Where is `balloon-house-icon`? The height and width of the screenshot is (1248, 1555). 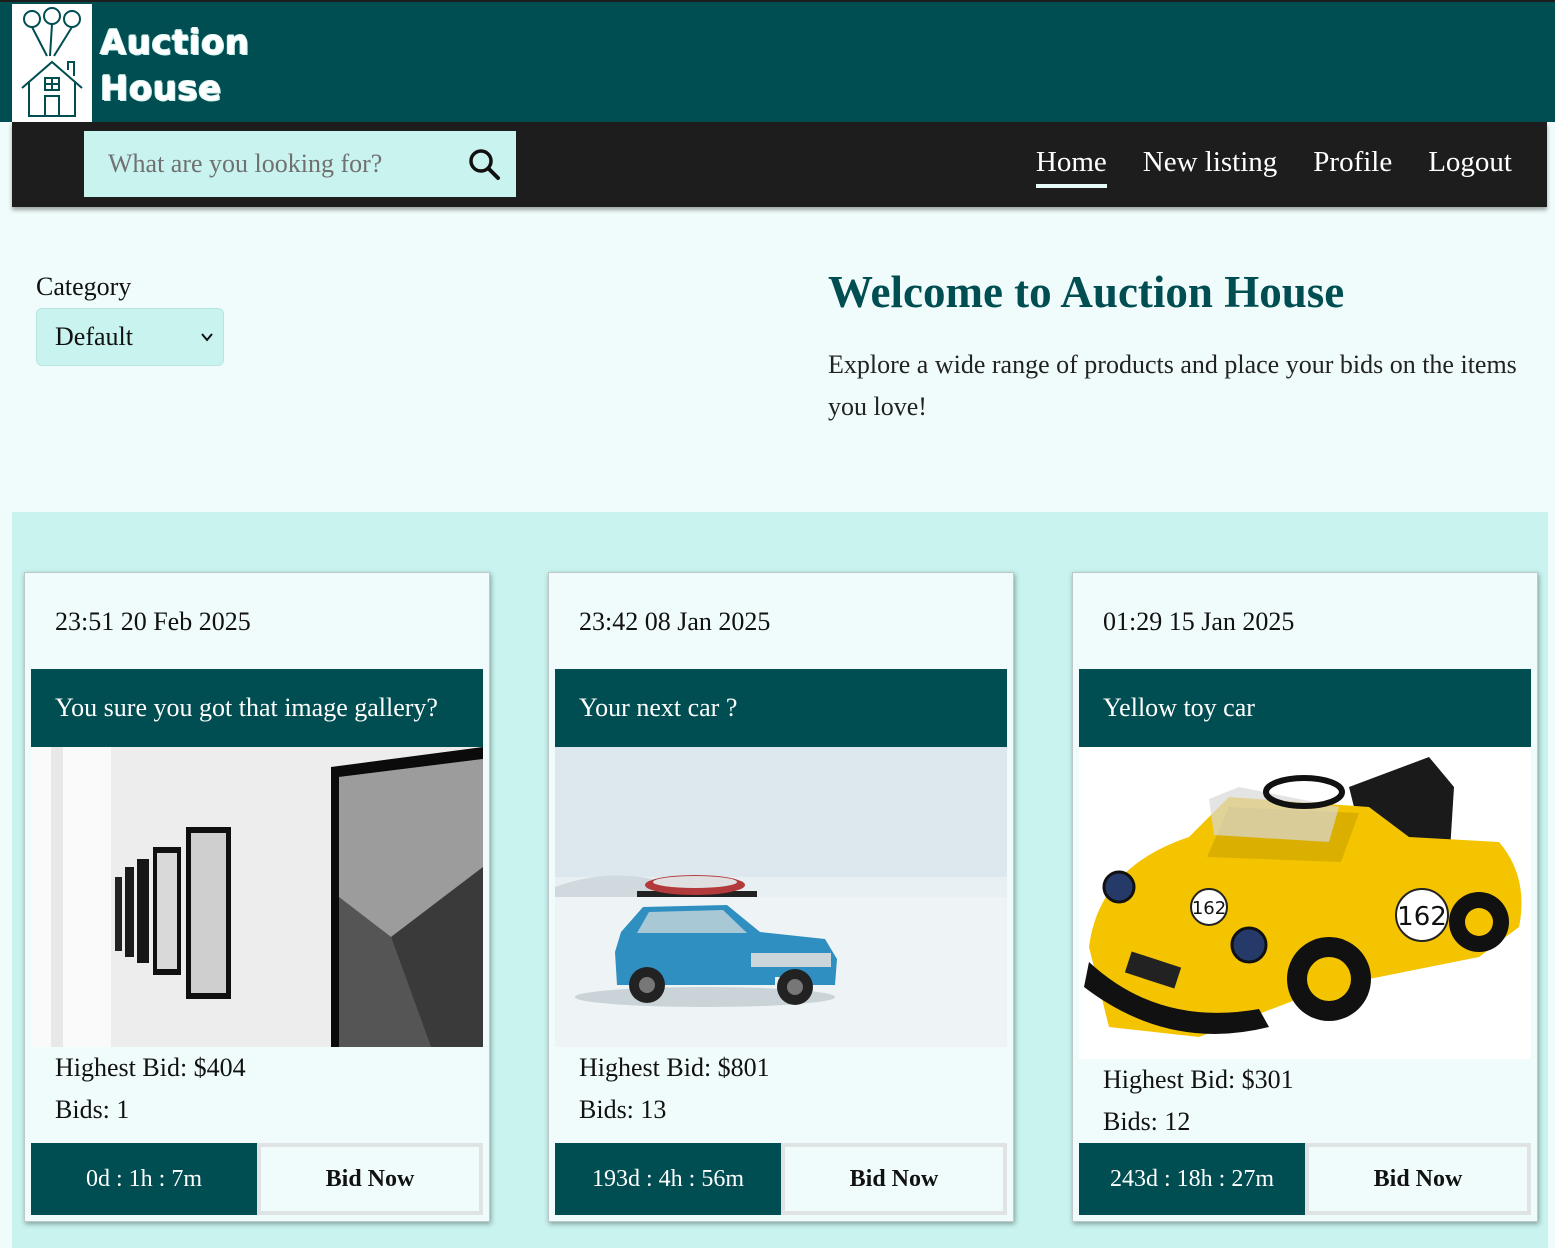
balloon-house-icon is located at coordinates (52, 62).